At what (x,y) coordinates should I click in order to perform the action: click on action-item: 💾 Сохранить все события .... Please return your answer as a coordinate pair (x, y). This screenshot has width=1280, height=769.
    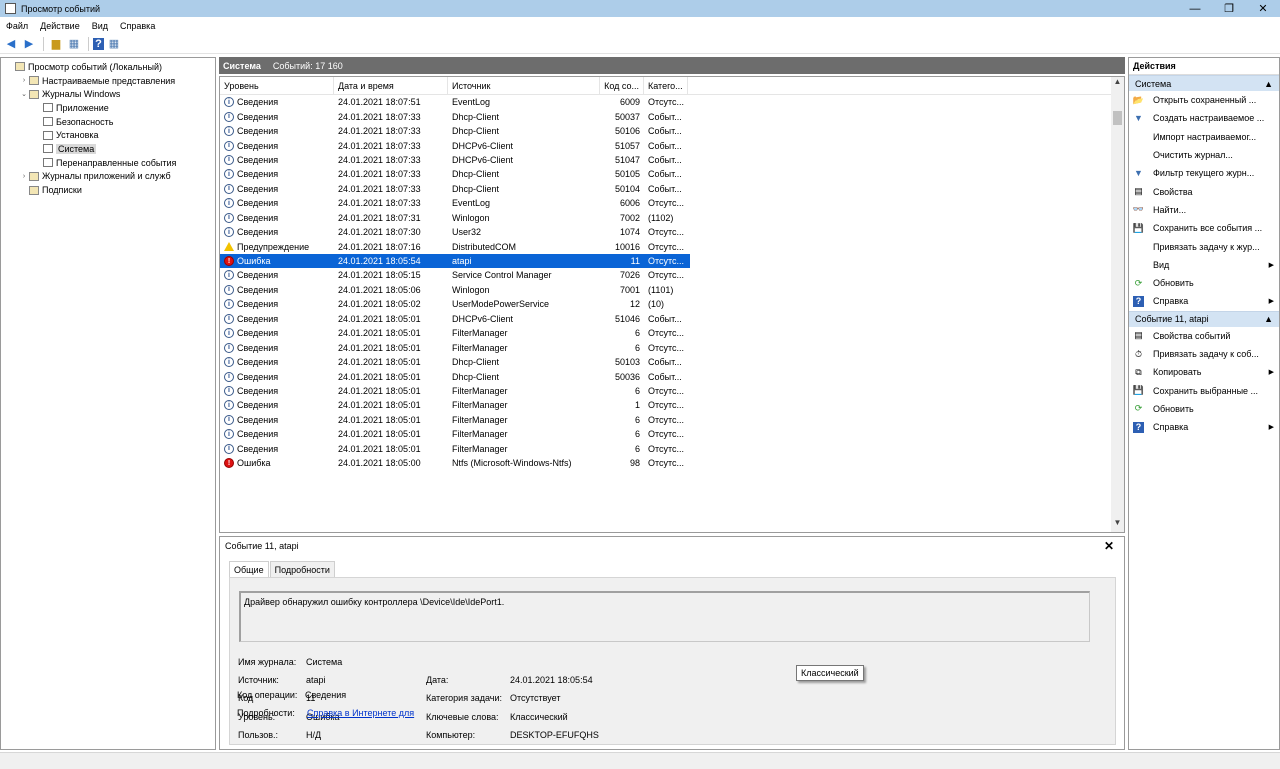
    Looking at the image, I should click on (1204, 228).